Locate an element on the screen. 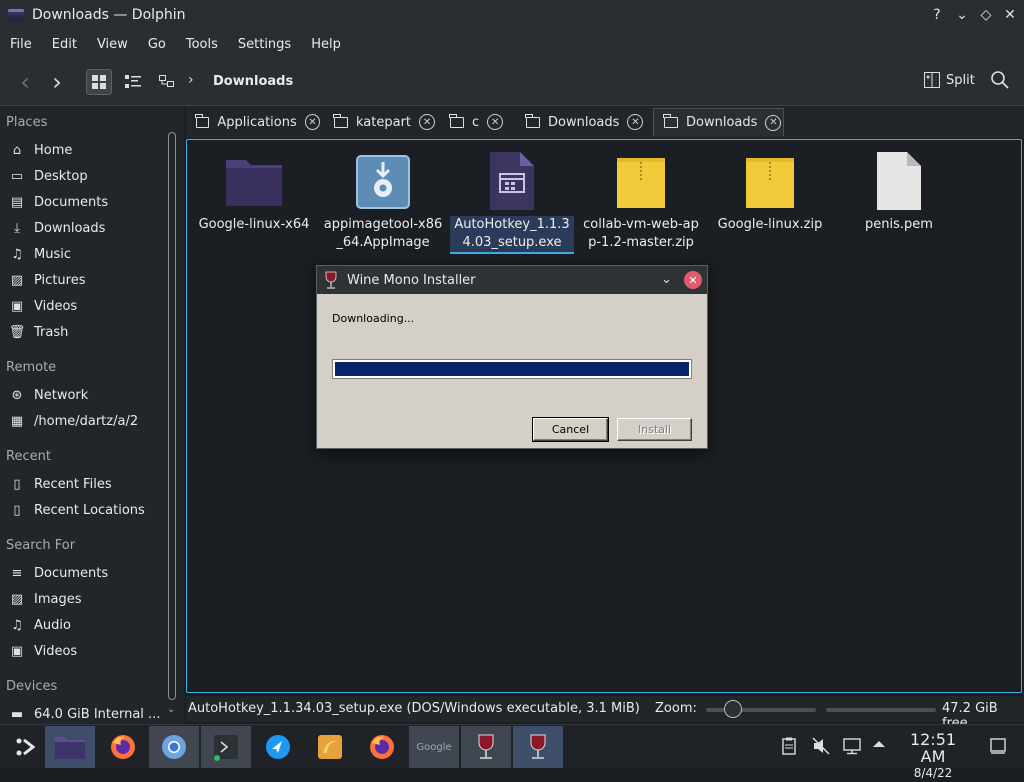 This screenshot has height=782, width=1024. section-devices: Devices is located at coordinates (32, 686).